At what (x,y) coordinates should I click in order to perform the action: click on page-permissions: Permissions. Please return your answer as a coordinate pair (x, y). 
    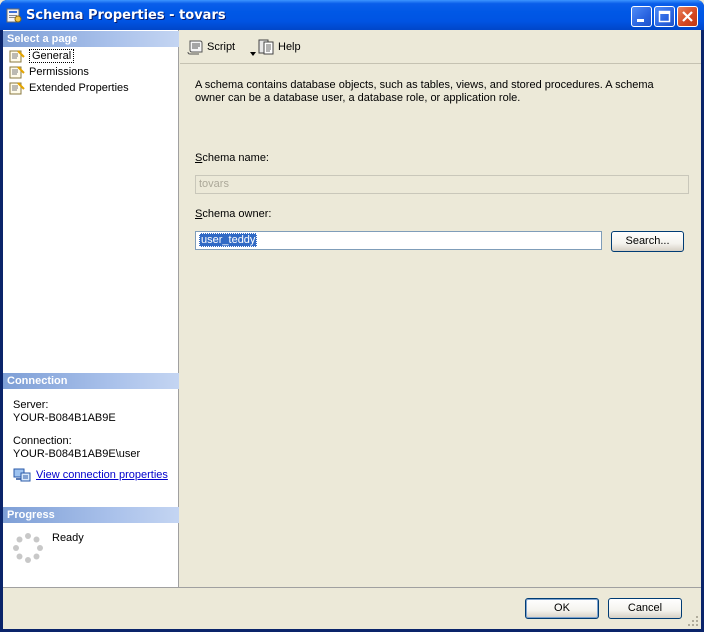
    Looking at the image, I should click on (48, 72).